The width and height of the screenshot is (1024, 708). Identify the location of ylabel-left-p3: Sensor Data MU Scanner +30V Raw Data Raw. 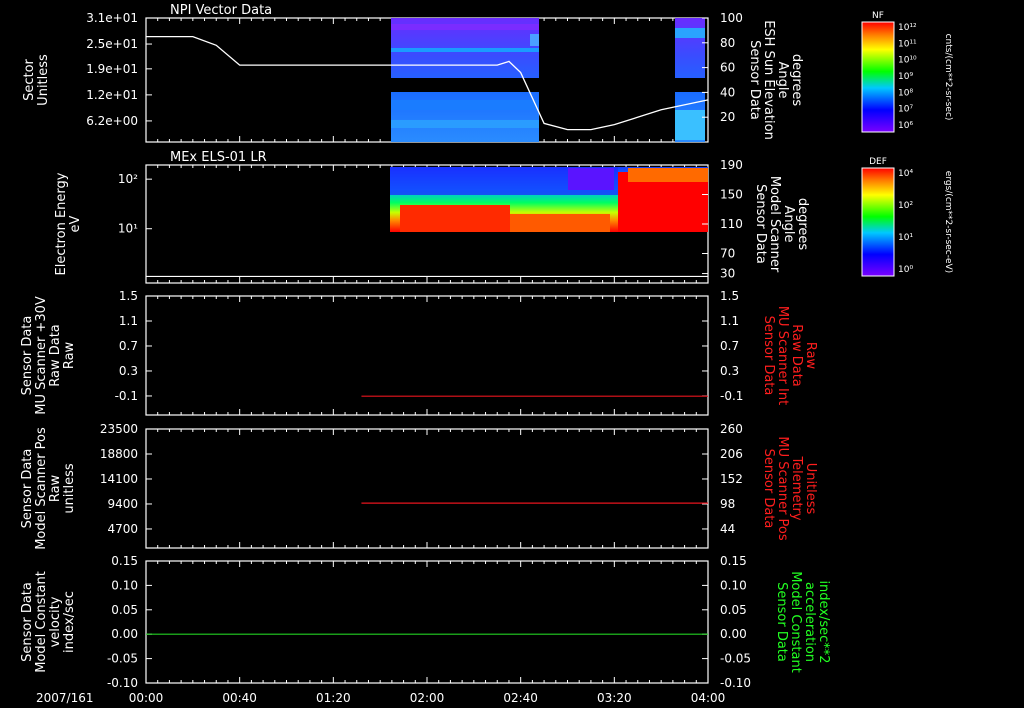
(48, 355).